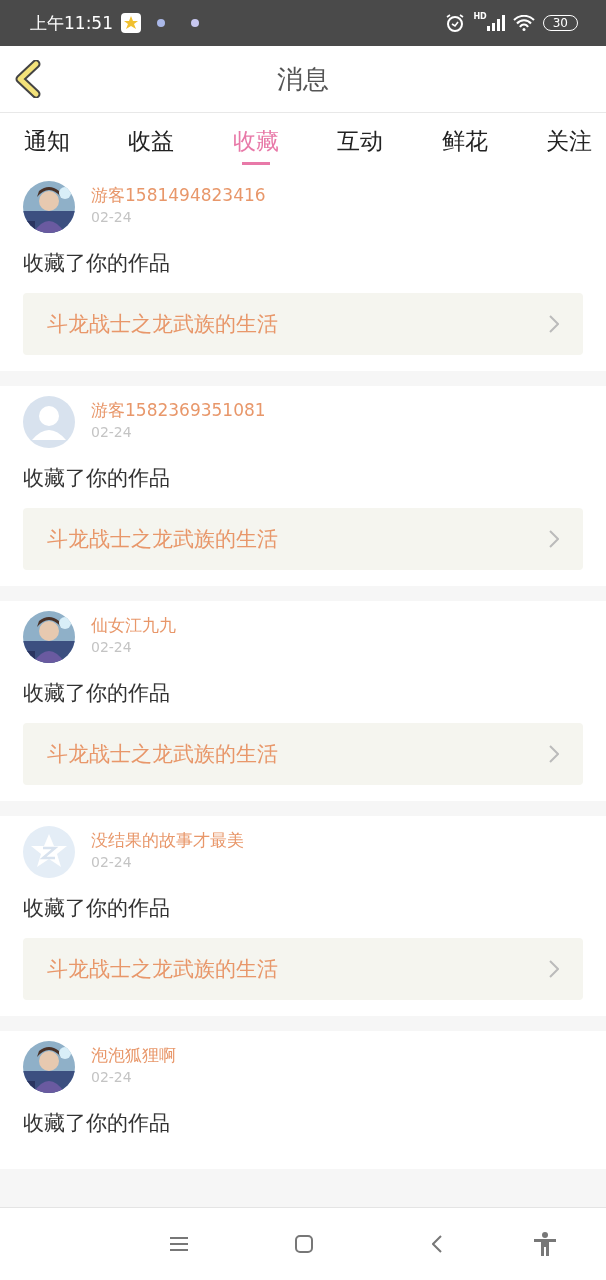  I want to click on wifi-icon, so click(523, 23).